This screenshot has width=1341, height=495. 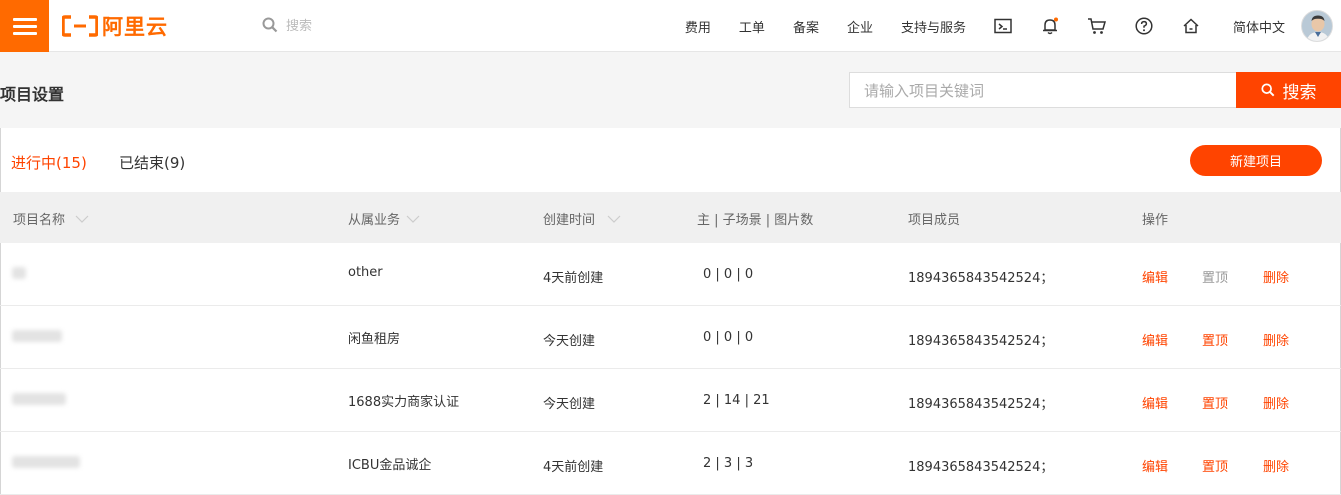 What do you see at coordinates (736, 400) in the screenshot?
I see `row-counts: 2 | 14 | 21` at bounding box center [736, 400].